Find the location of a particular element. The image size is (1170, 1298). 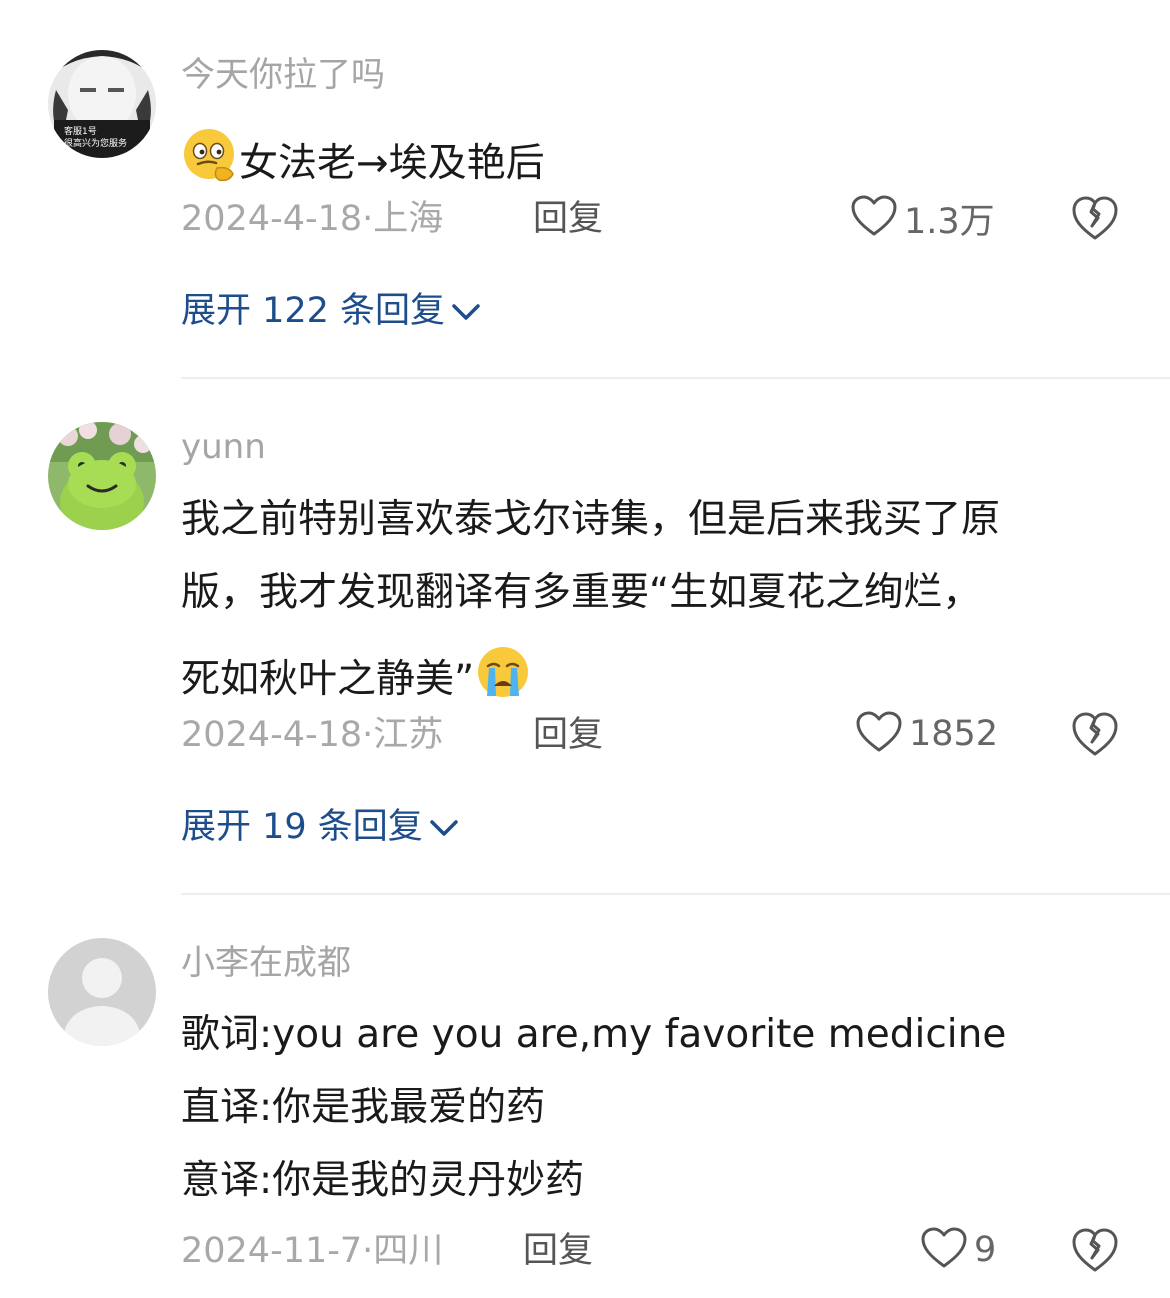

comment-meta: 2024-11-7·四川 is located at coordinates (312, 1251).